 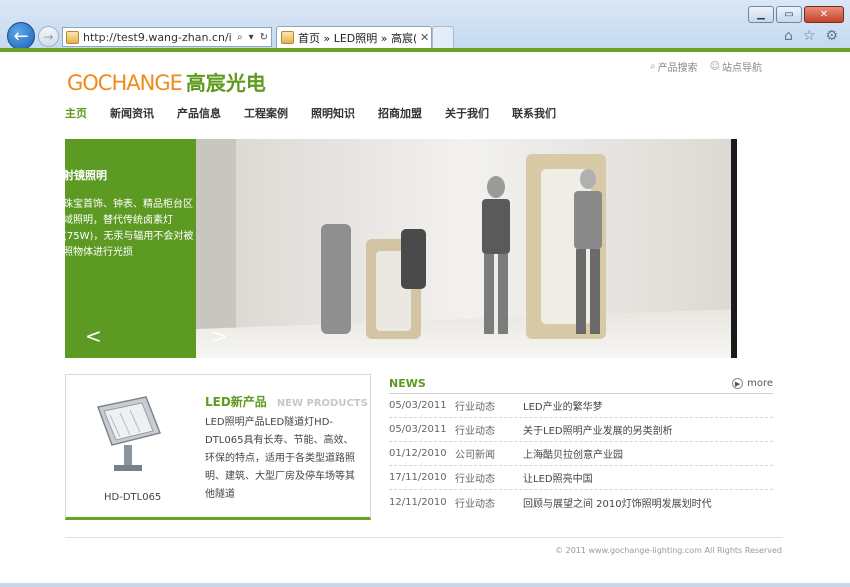 I want to click on search-icon: ⌕, so click(x=240, y=37).